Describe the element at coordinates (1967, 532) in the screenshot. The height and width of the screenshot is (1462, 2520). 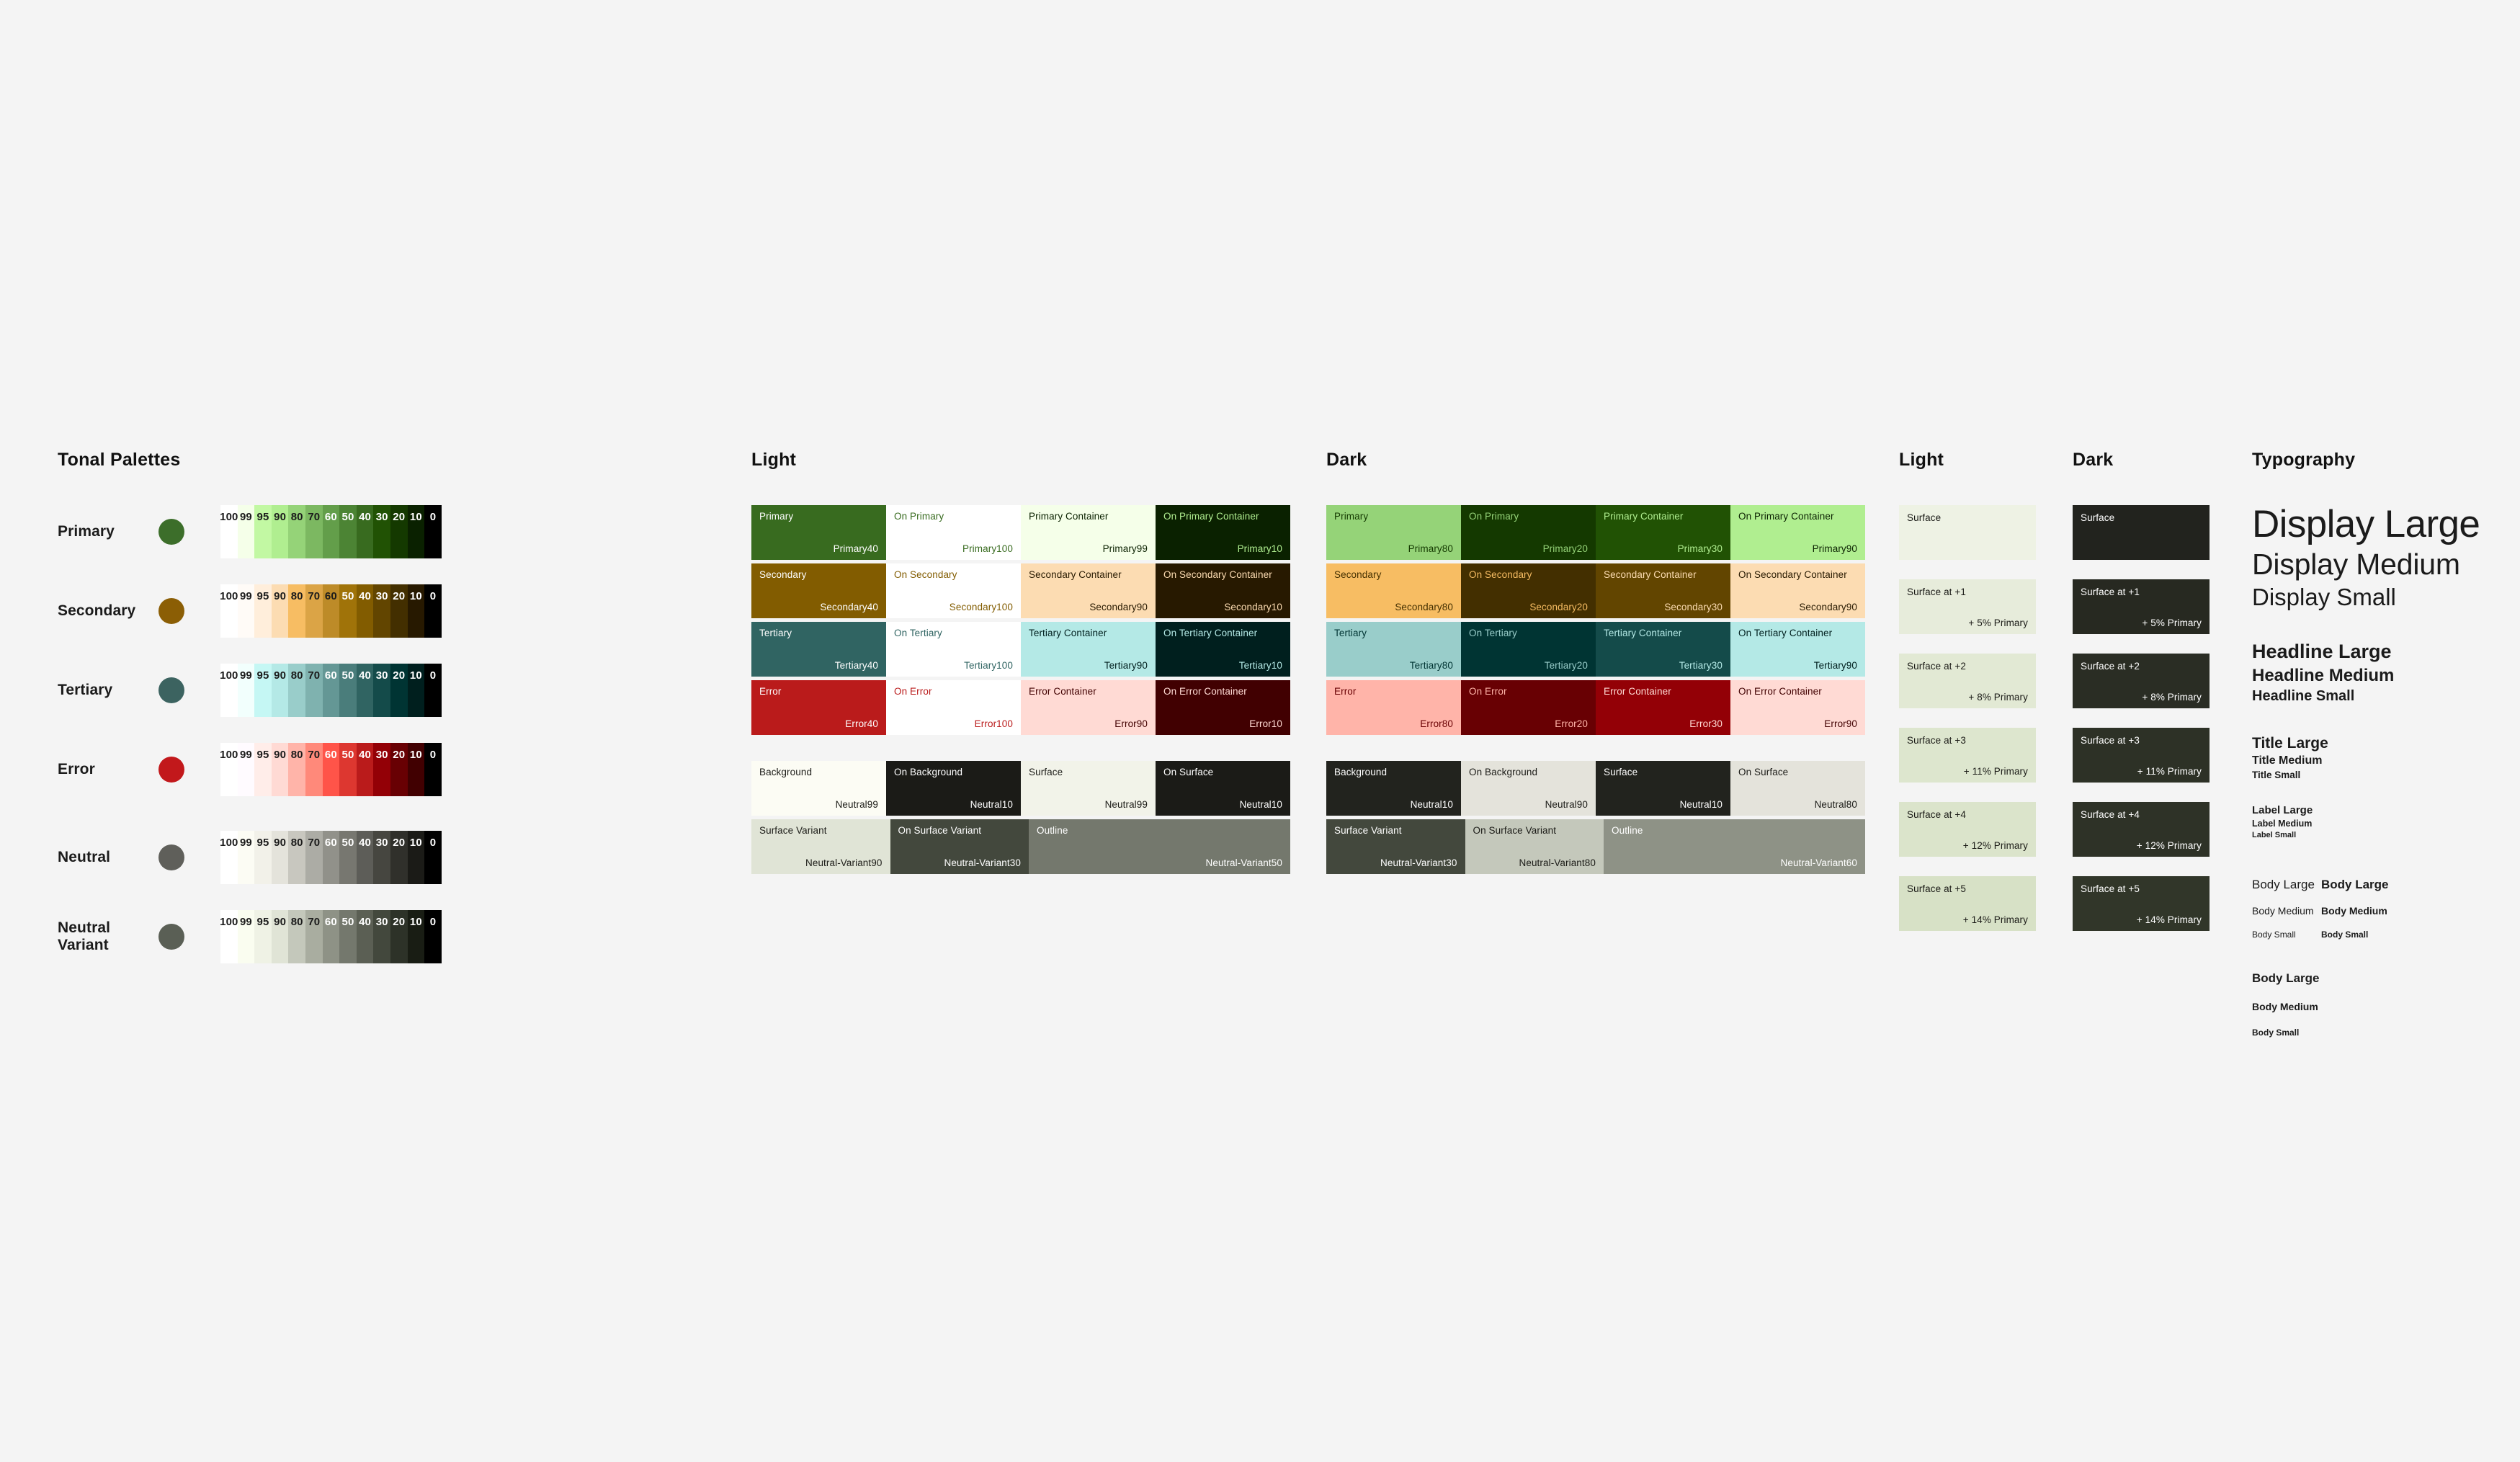
I see `elevation-surface-card: Surface` at that location.